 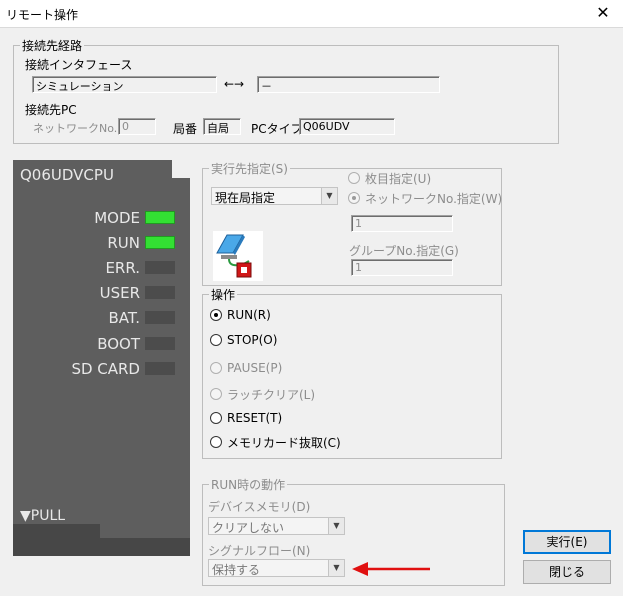 What do you see at coordinates (75, 128) in the screenshot?
I see `network-no-label: ネットワークNo.` at bounding box center [75, 128].